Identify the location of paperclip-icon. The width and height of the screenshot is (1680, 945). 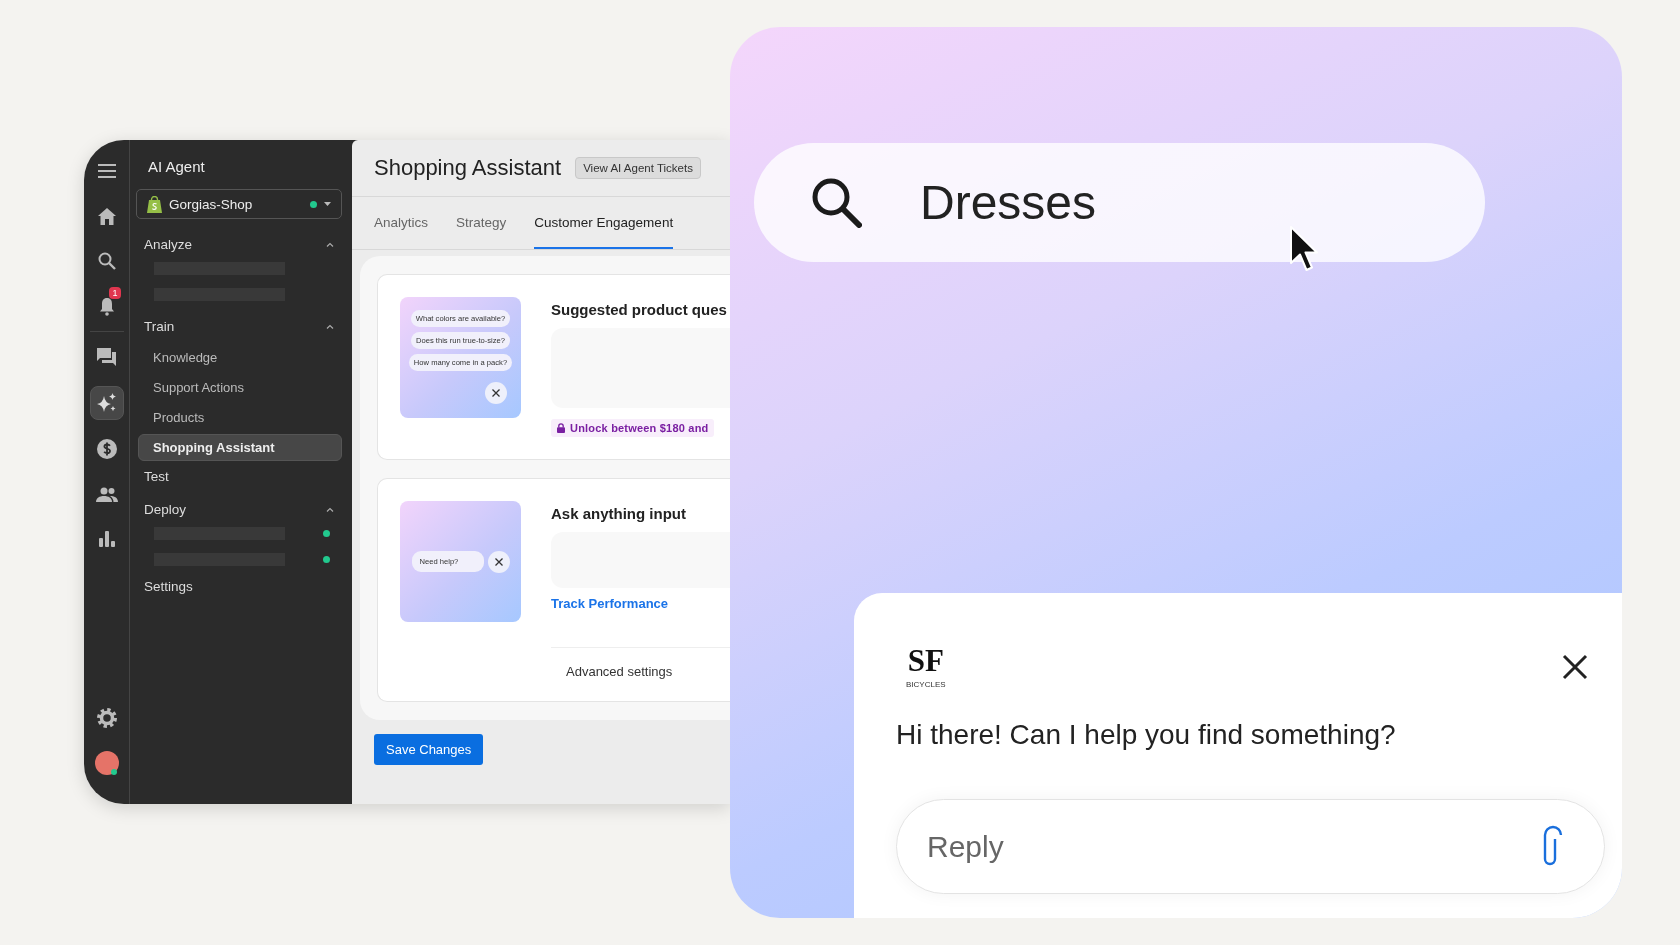
(1552, 846).